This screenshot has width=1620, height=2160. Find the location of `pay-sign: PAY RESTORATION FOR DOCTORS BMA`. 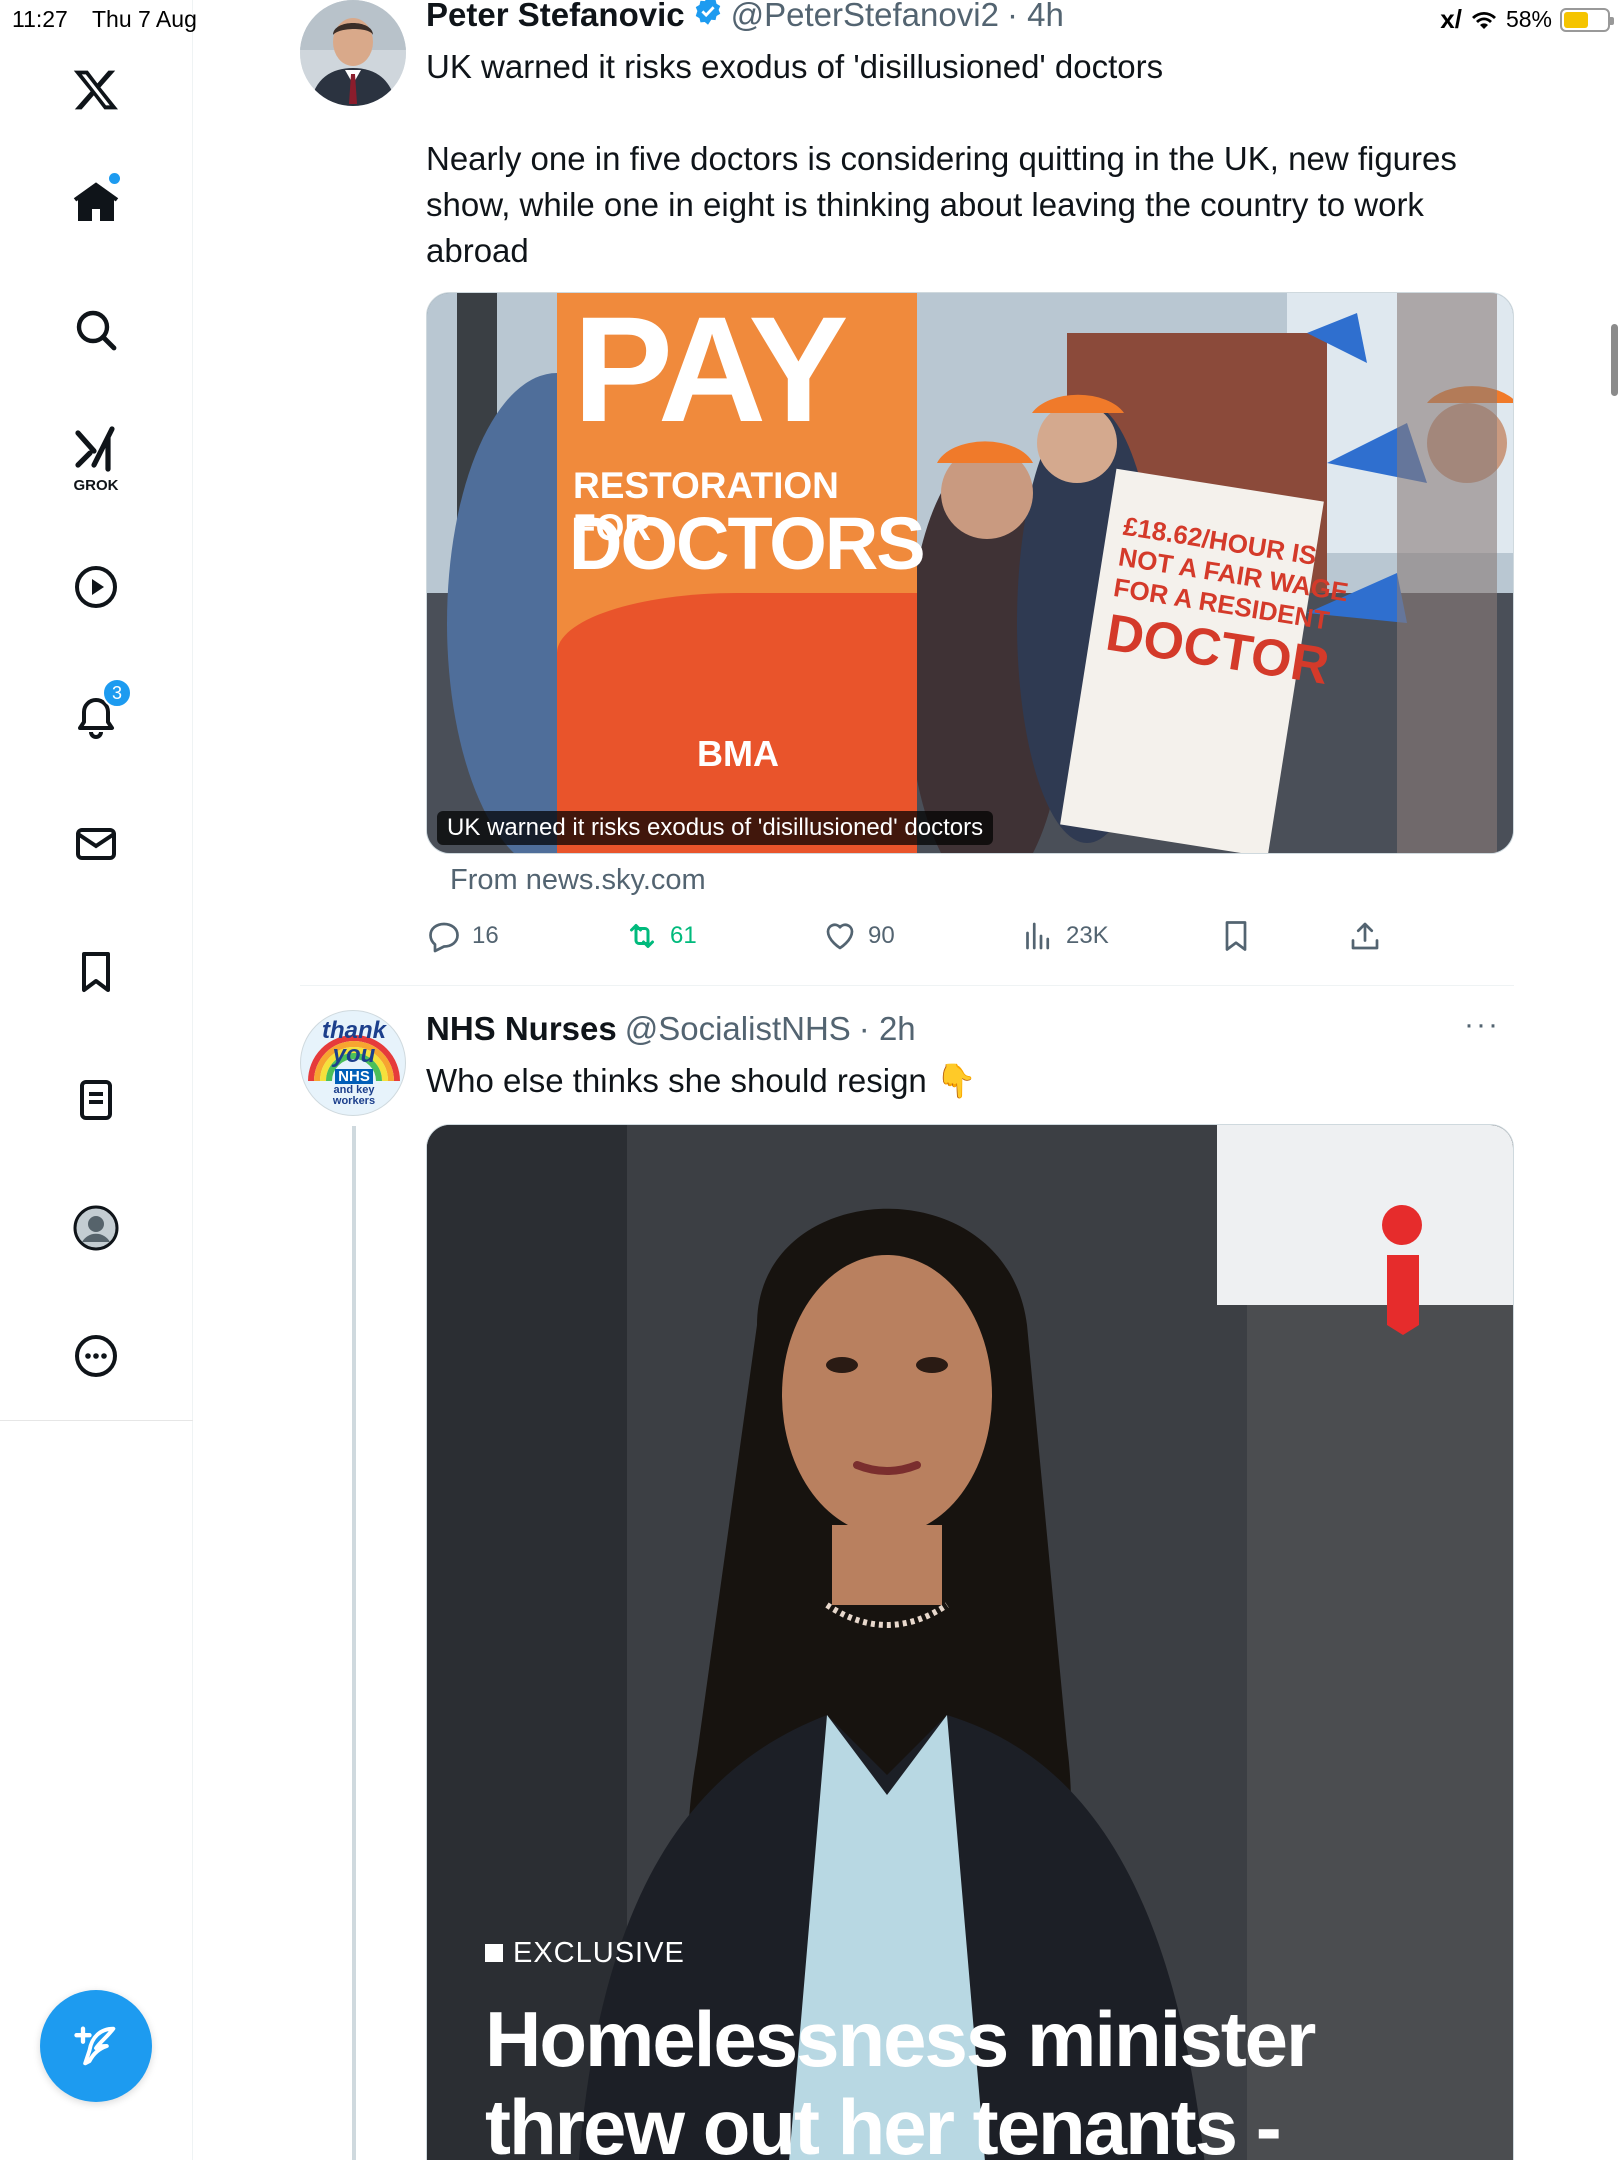

pay-sign: PAY RESTORATION FOR DOCTORS BMA is located at coordinates (741, 572).